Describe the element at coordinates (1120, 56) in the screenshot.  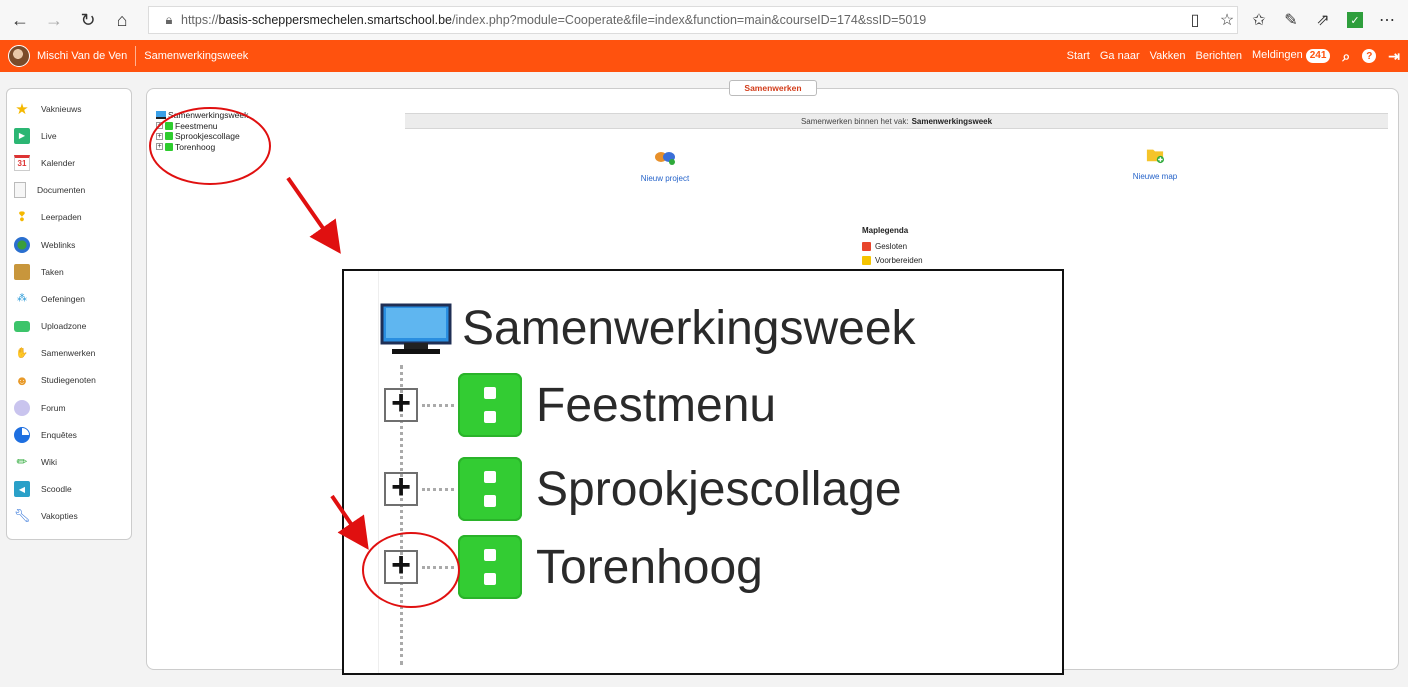
I see `nav-ga-naar: Ga naar` at that location.